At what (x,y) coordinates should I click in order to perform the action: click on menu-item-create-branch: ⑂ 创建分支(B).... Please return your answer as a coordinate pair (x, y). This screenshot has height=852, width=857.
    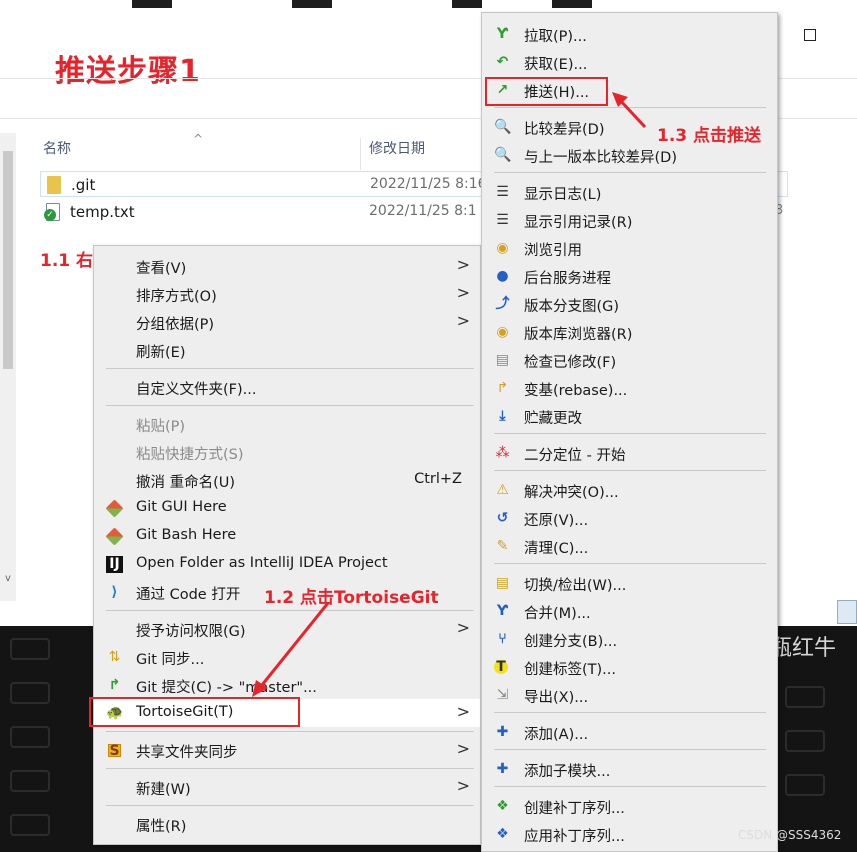
    Looking at the image, I should click on (629, 639).